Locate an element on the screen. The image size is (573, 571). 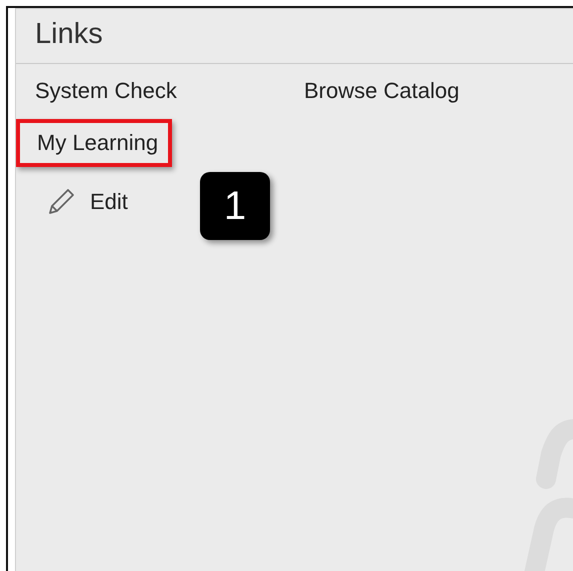
pencil-icon is located at coordinates (61, 202).